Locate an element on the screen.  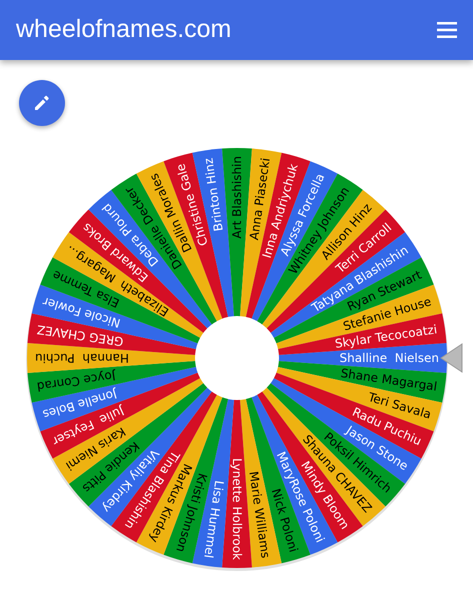
site-title: wheelofnames.com is located at coordinates (124, 30).